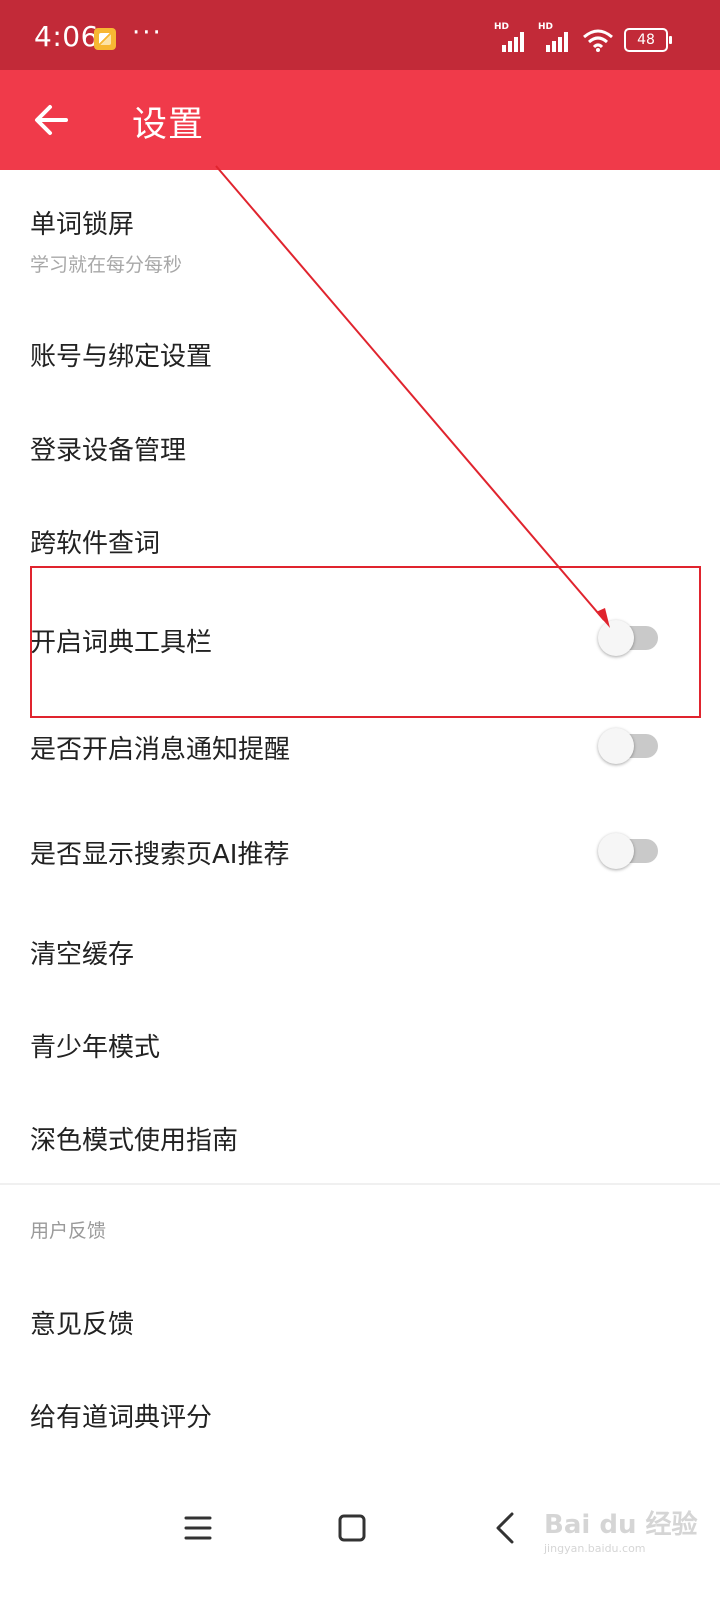  I want to click on annotation-highlight-box, so click(365, 642).